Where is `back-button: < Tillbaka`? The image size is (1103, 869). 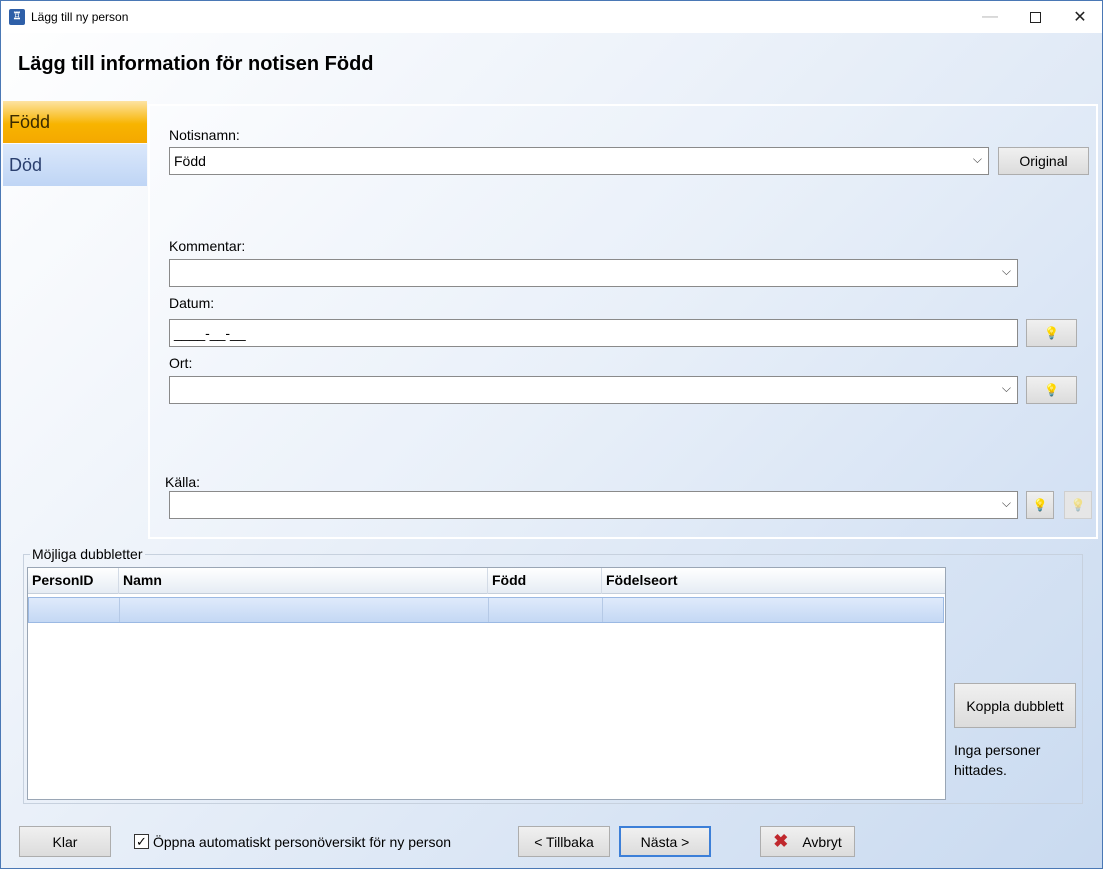
back-button: < Tillbaka is located at coordinates (564, 841).